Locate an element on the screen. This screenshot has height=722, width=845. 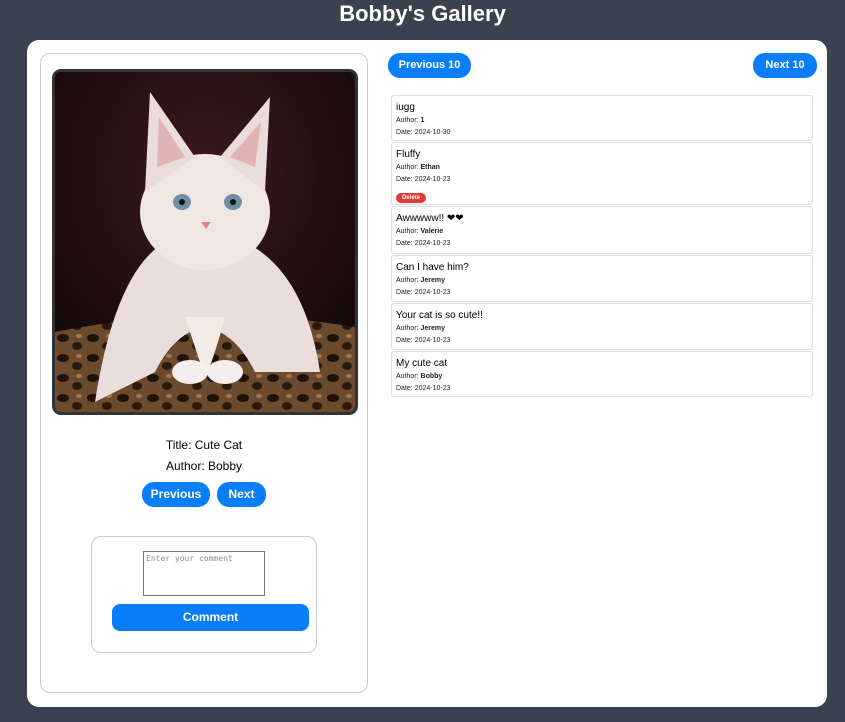
comment-text: Fluffy is located at coordinates (408, 154).